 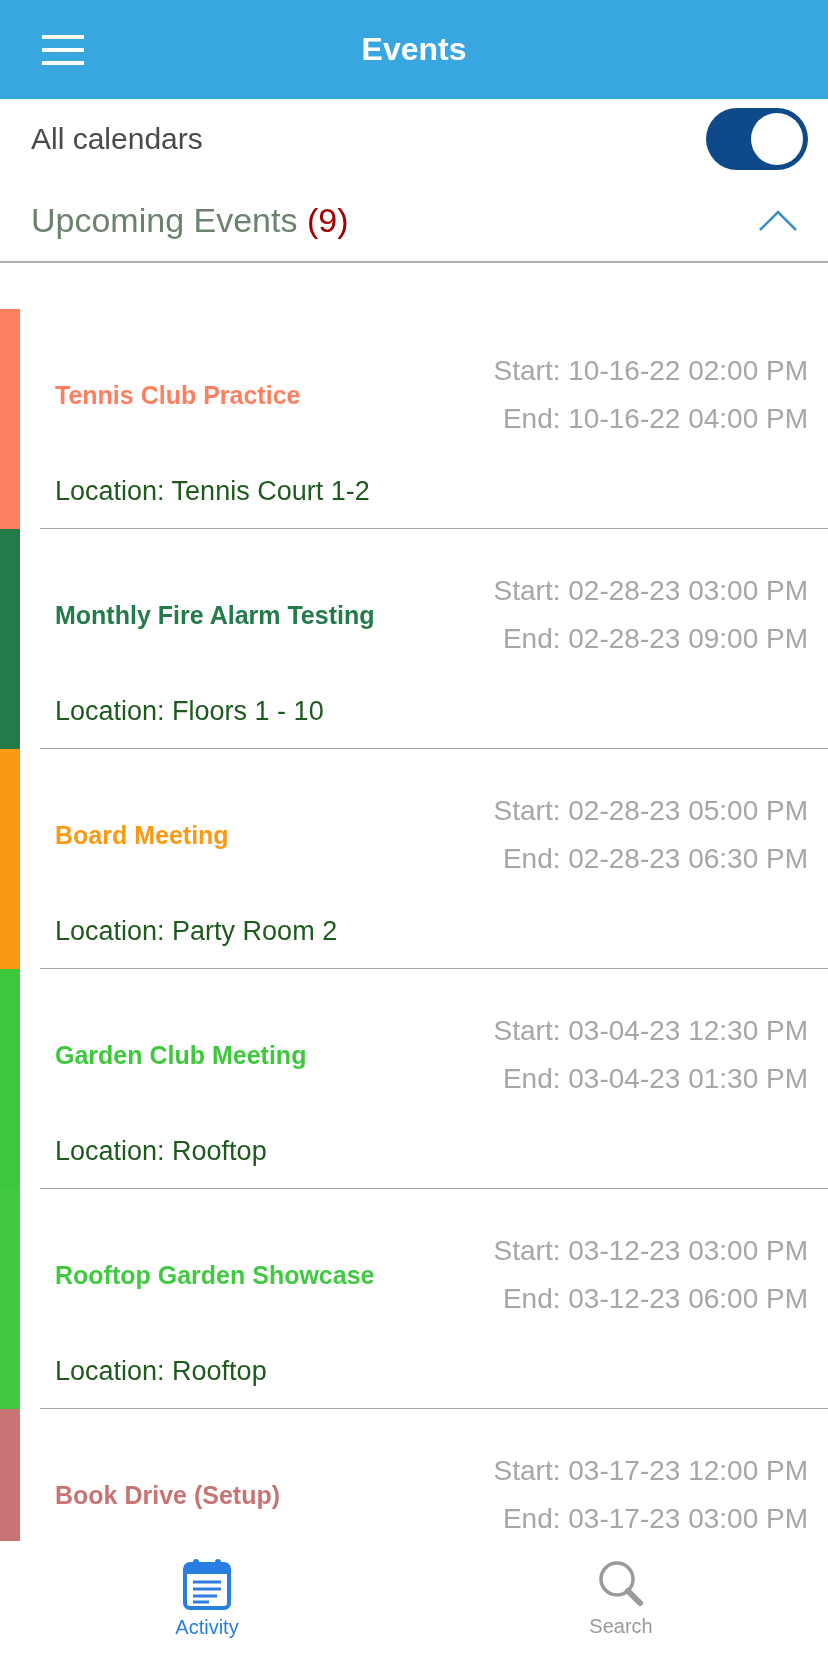 What do you see at coordinates (274, 615) in the screenshot?
I see `event-title: Monthly Fire Alarm Testing` at bounding box center [274, 615].